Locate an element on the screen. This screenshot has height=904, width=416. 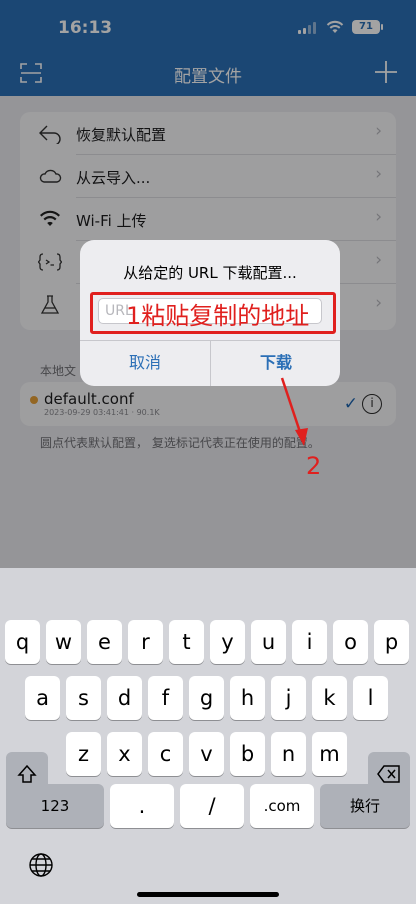
key-a: a is located at coordinates (42, 698).